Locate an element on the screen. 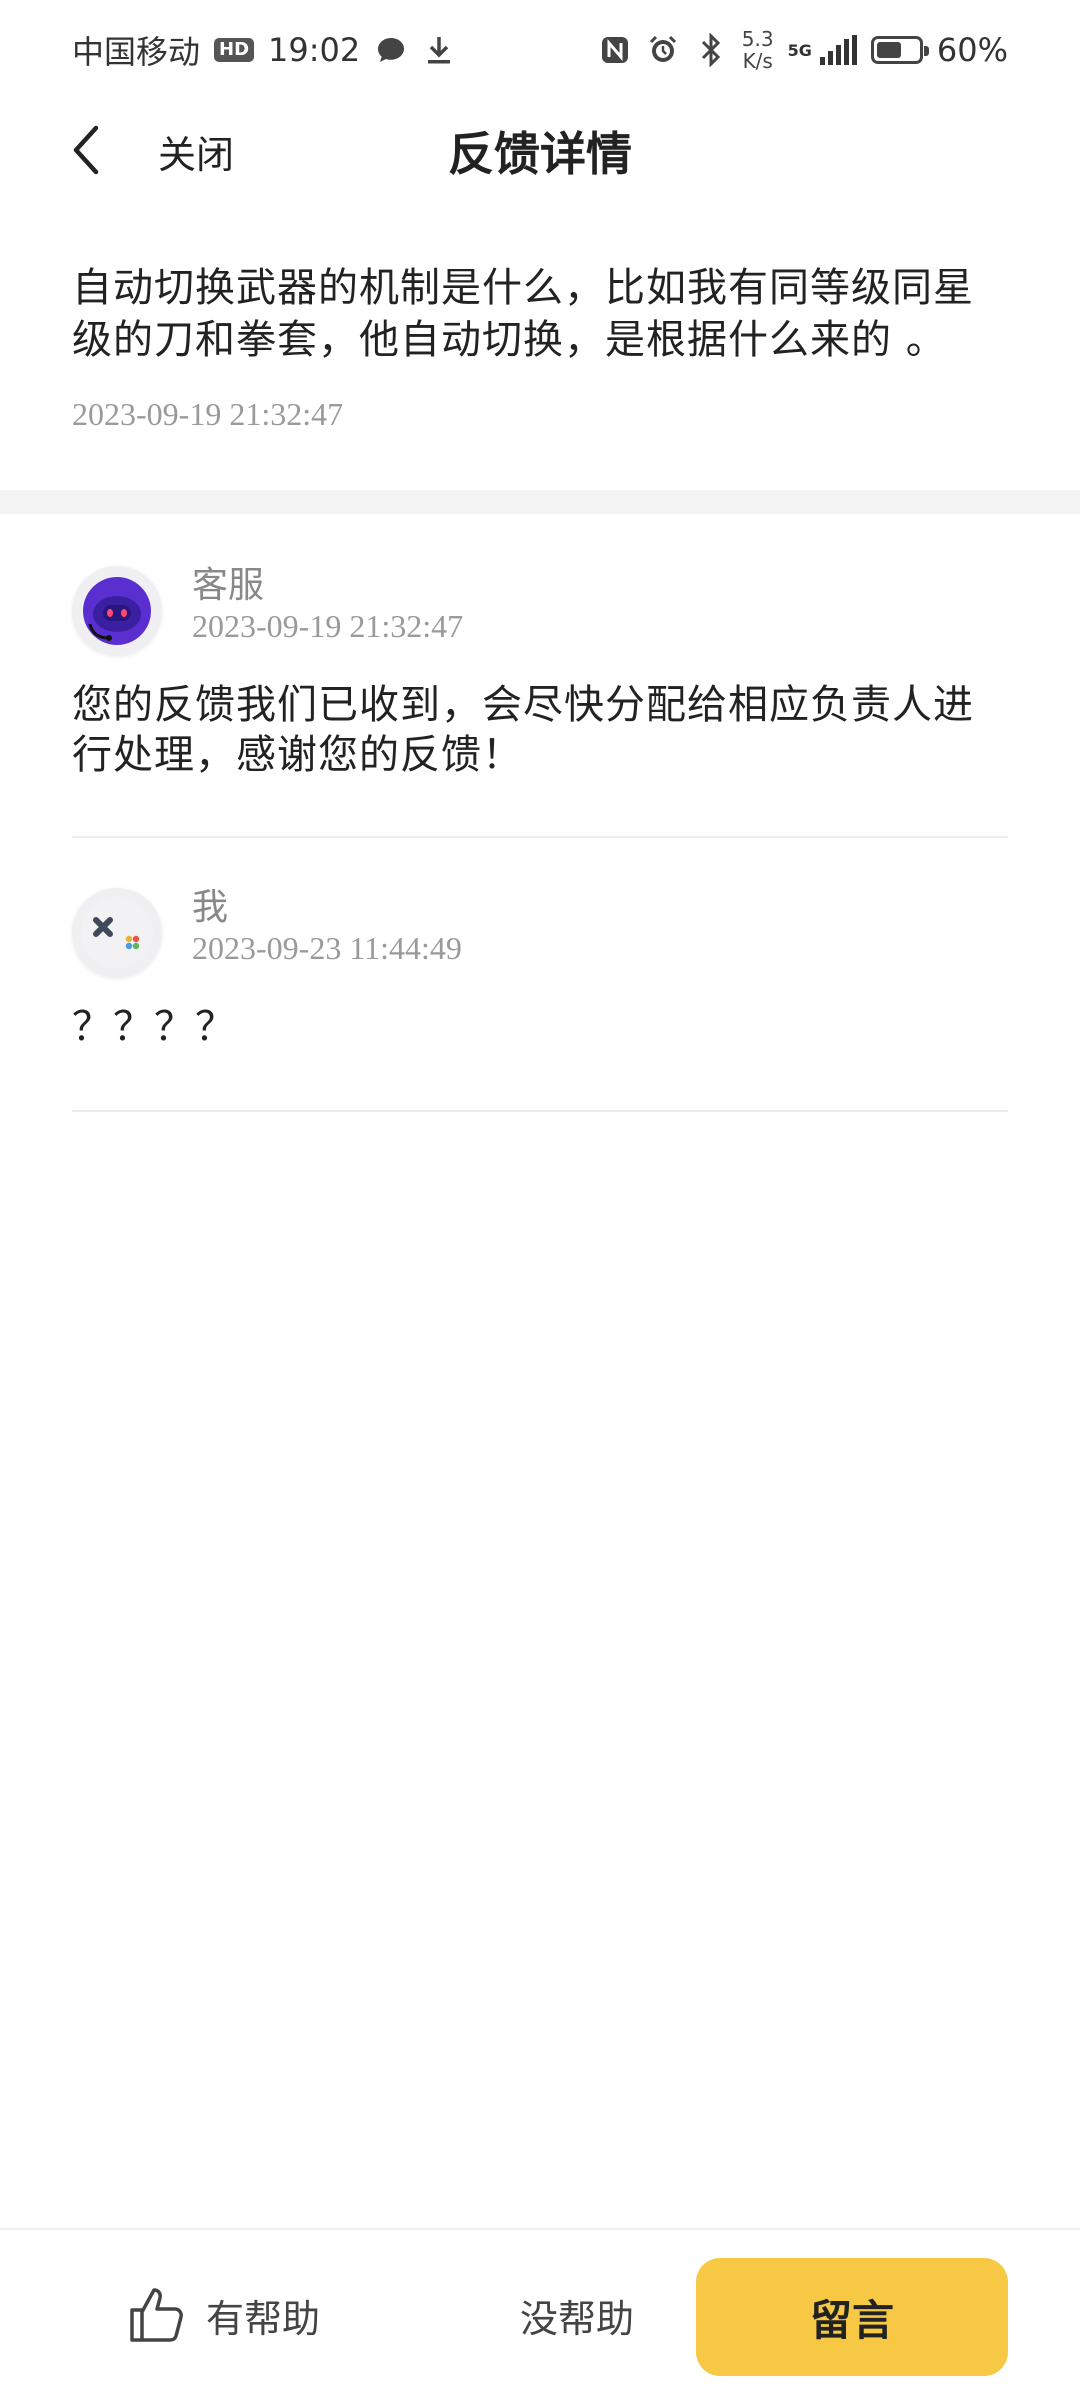 This screenshot has height=2400, width=1080. bluetooth-icon is located at coordinates (711, 50).